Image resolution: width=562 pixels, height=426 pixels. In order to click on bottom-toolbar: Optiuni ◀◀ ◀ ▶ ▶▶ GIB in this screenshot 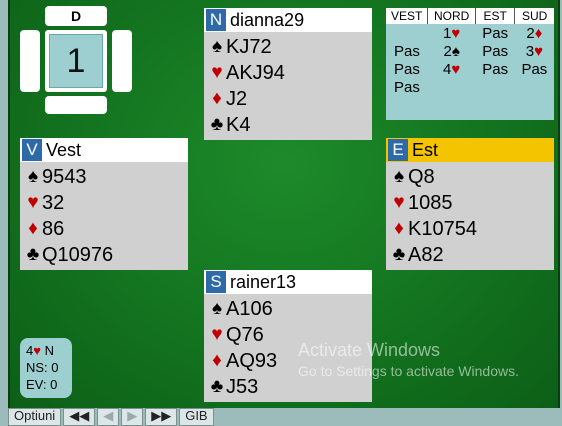, I will do `click(111, 417)`.